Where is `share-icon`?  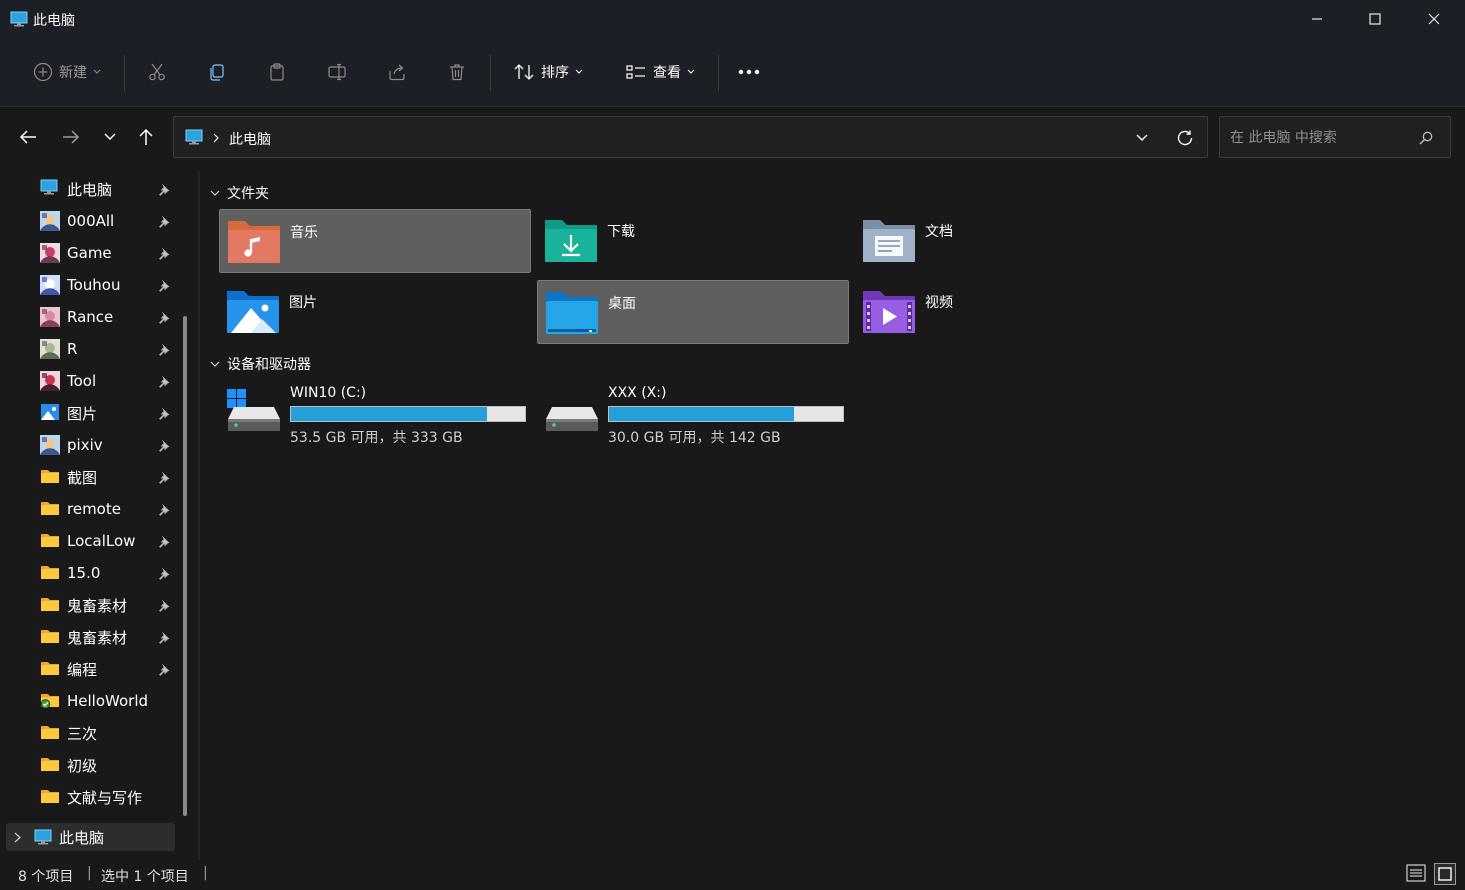 share-icon is located at coordinates (397, 72).